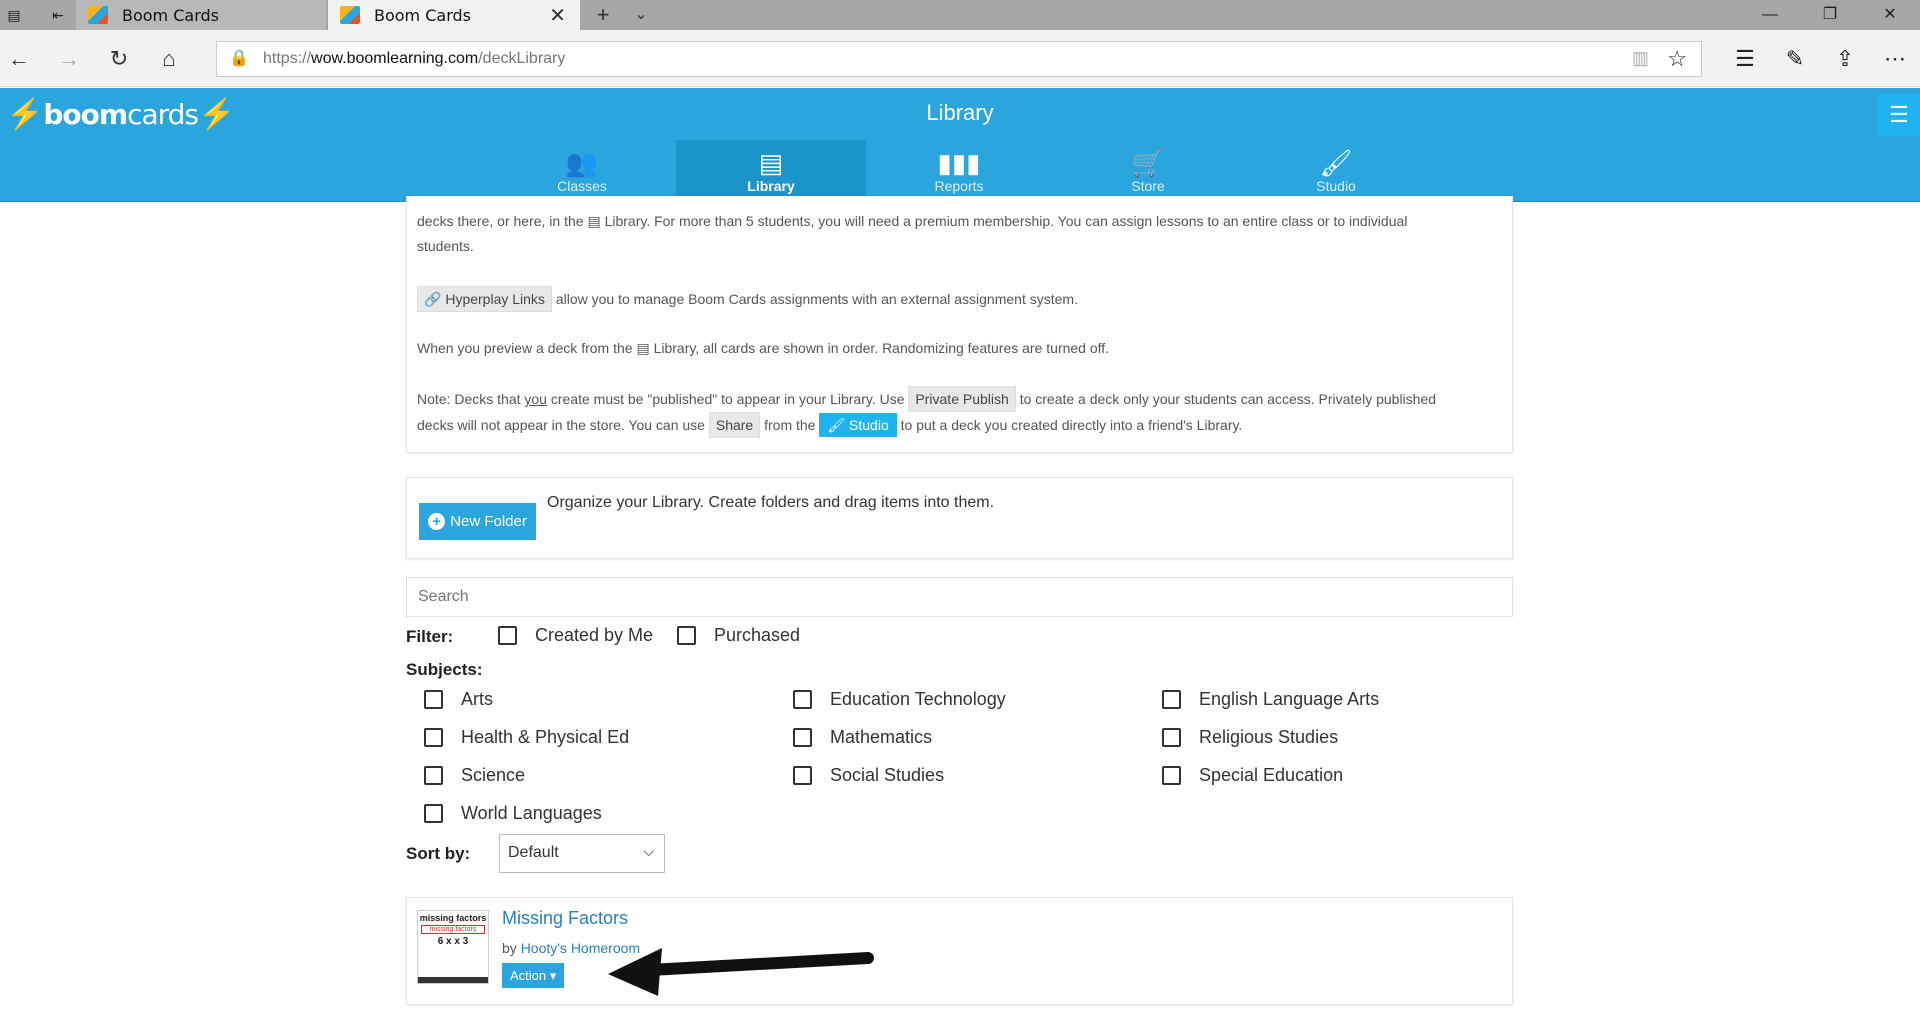 This screenshot has width=1920, height=1025. Describe the element at coordinates (641, 15) in the screenshot. I see `tab-preview-chevron-icon: ⌄` at that location.